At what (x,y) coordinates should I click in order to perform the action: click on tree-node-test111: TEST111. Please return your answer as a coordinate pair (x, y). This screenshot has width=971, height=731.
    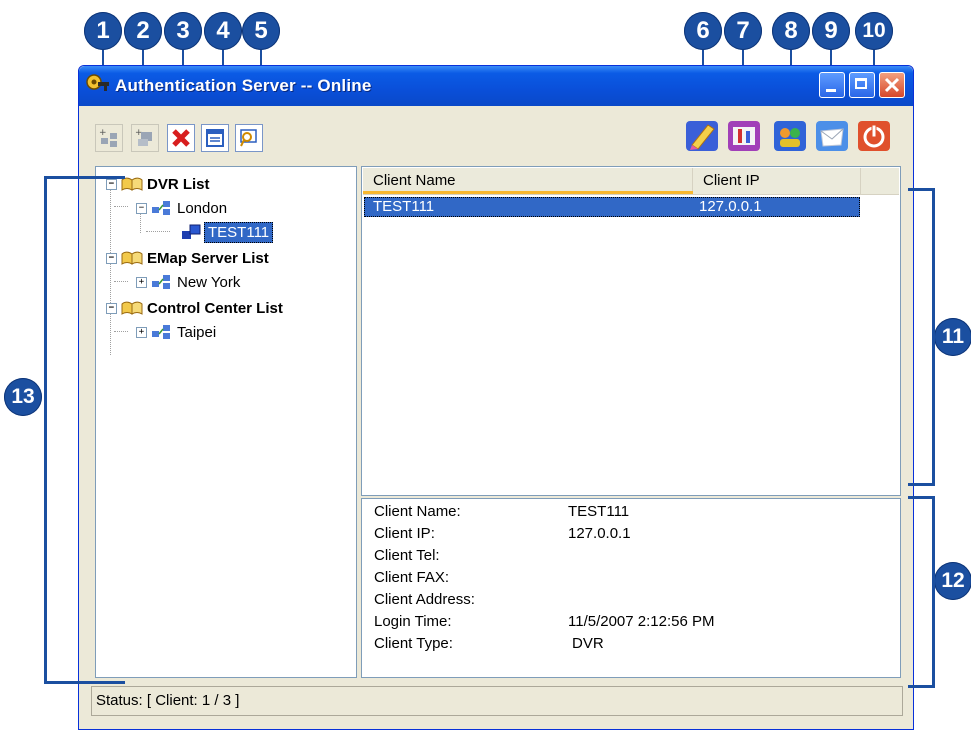
    Looking at the image, I should click on (227, 232).